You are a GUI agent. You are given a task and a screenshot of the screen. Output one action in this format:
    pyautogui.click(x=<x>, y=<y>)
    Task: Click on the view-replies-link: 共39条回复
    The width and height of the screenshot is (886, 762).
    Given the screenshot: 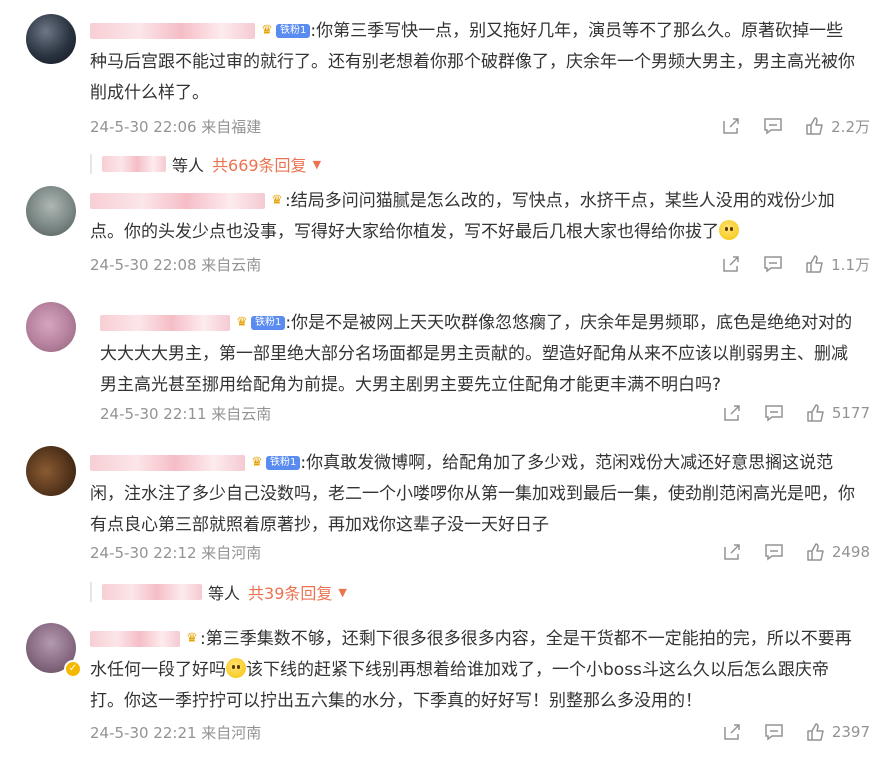 What is the action you would take?
    pyautogui.click(x=290, y=592)
    